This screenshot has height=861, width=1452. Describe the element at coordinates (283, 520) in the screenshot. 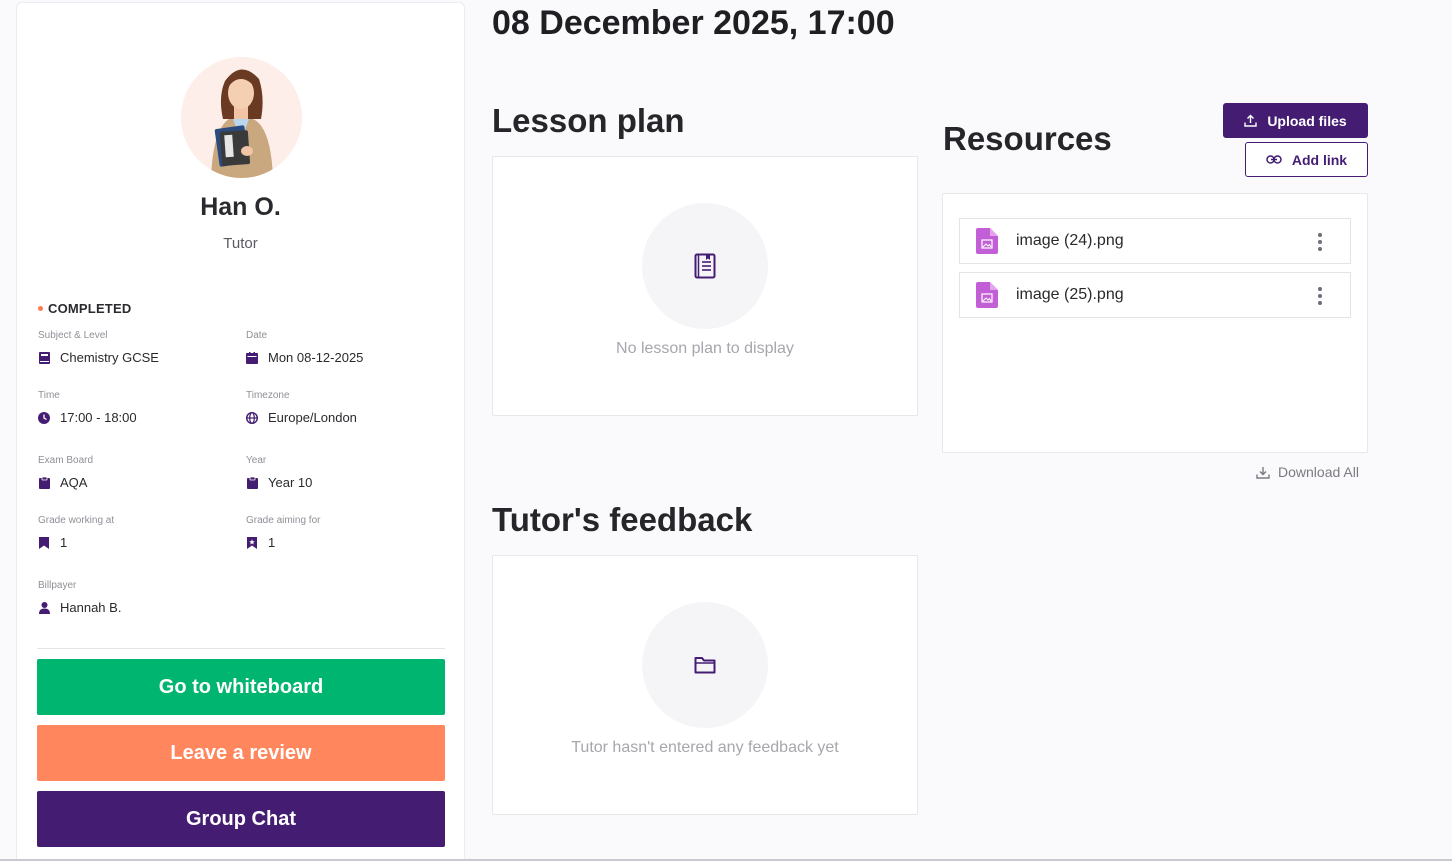

I see `info-label: Grade aiming for` at that location.